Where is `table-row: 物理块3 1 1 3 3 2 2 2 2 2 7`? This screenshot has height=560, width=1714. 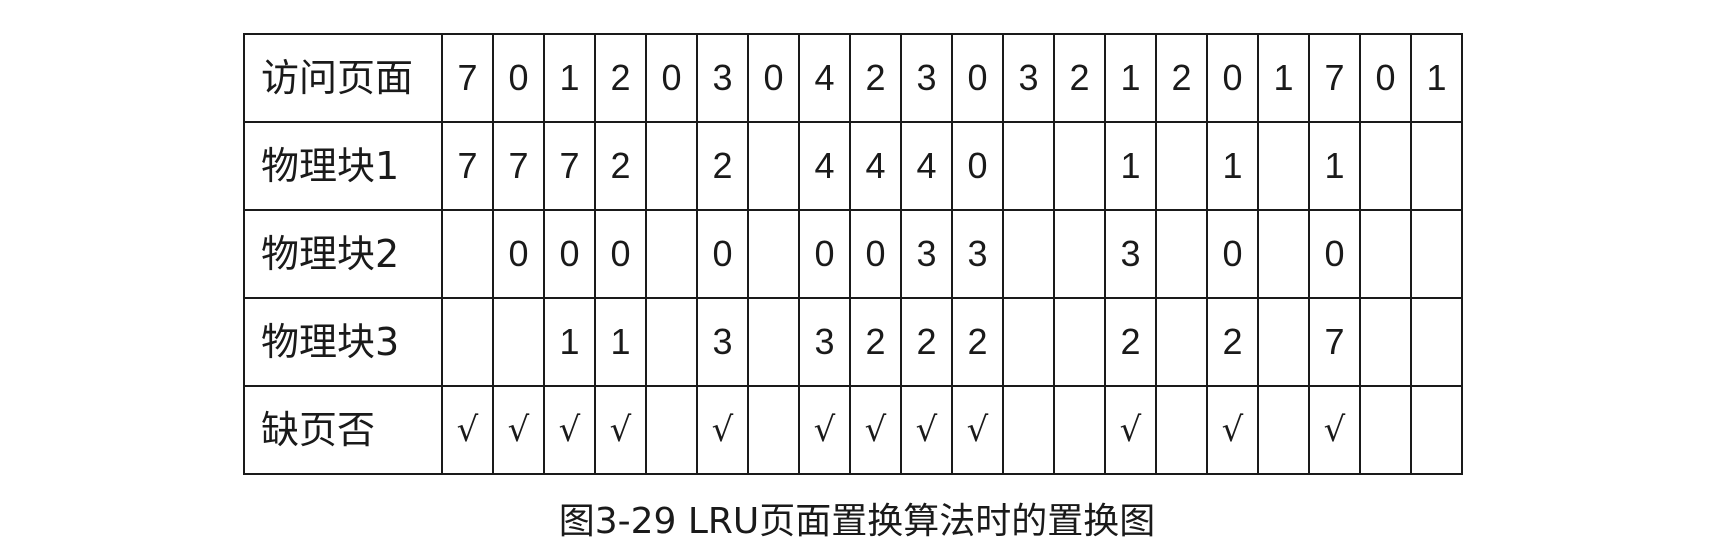 table-row: 物理块3 1 1 3 3 2 2 2 2 2 7 is located at coordinates (853, 342).